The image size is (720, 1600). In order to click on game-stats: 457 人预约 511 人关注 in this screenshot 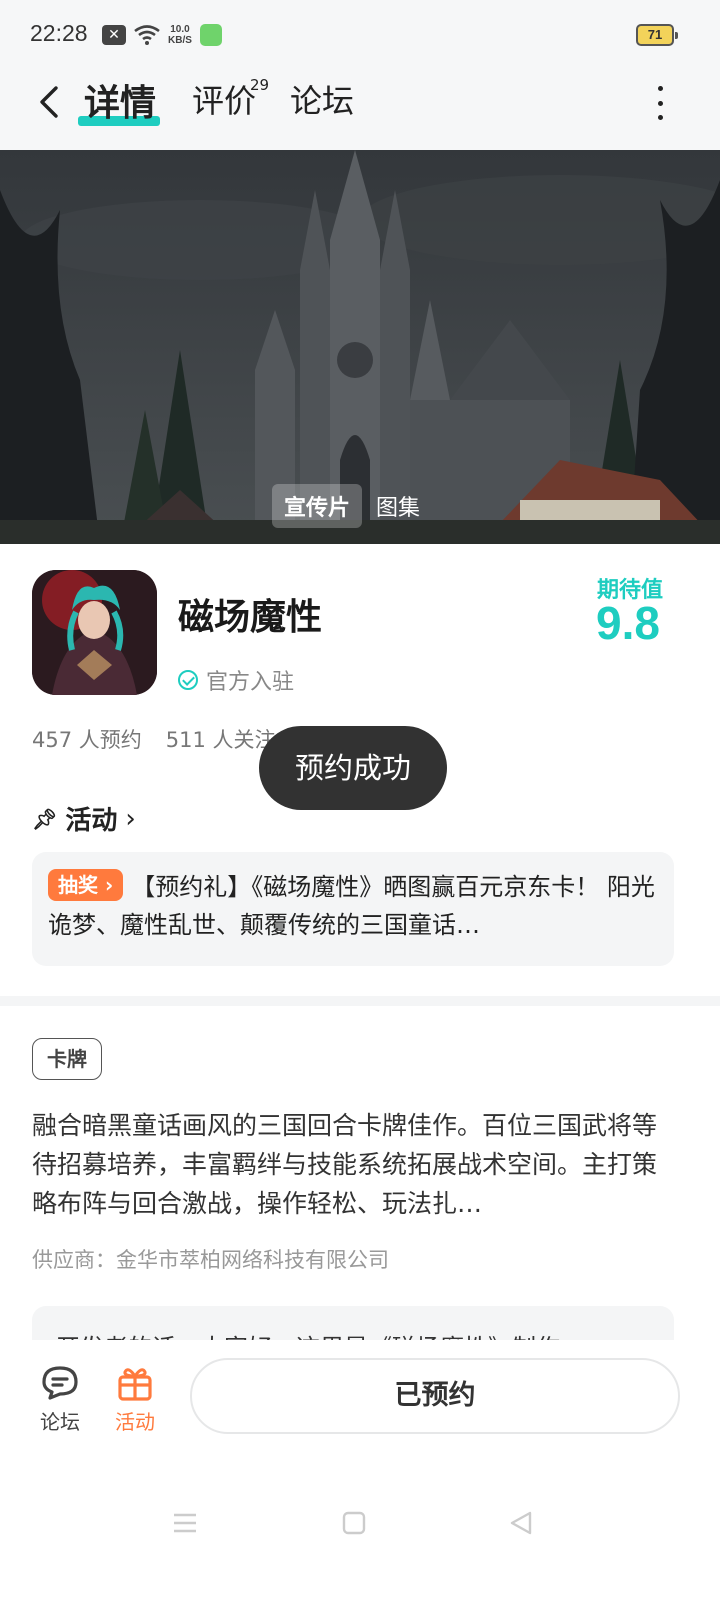, I will do `click(154, 739)`.